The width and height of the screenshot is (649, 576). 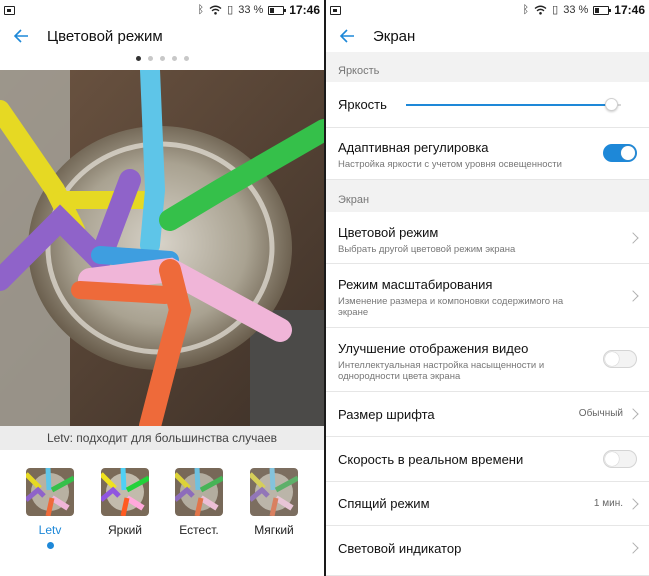 I want to click on light-indicator-row: Световой индикатор, so click(x=487, y=551).